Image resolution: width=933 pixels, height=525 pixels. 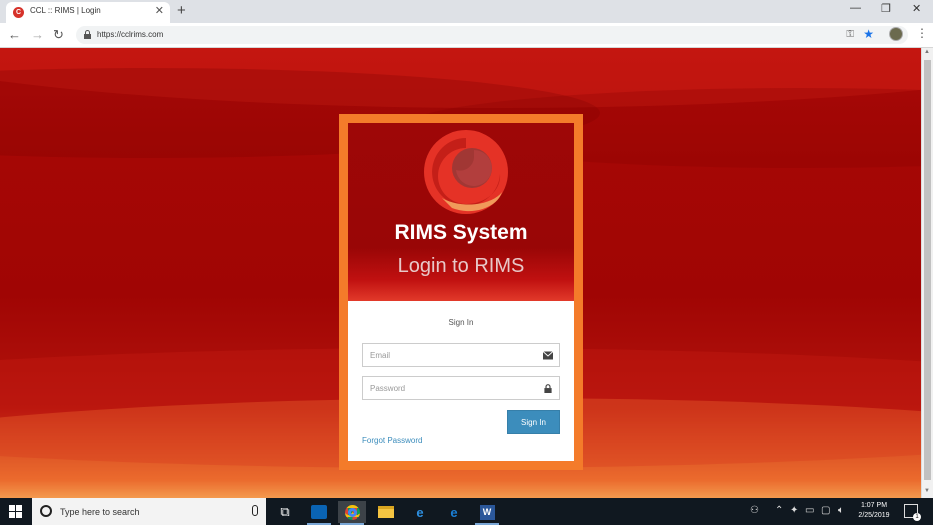 What do you see at coordinates (181, 11) in the screenshot?
I see `new-tab-button: +` at bounding box center [181, 11].